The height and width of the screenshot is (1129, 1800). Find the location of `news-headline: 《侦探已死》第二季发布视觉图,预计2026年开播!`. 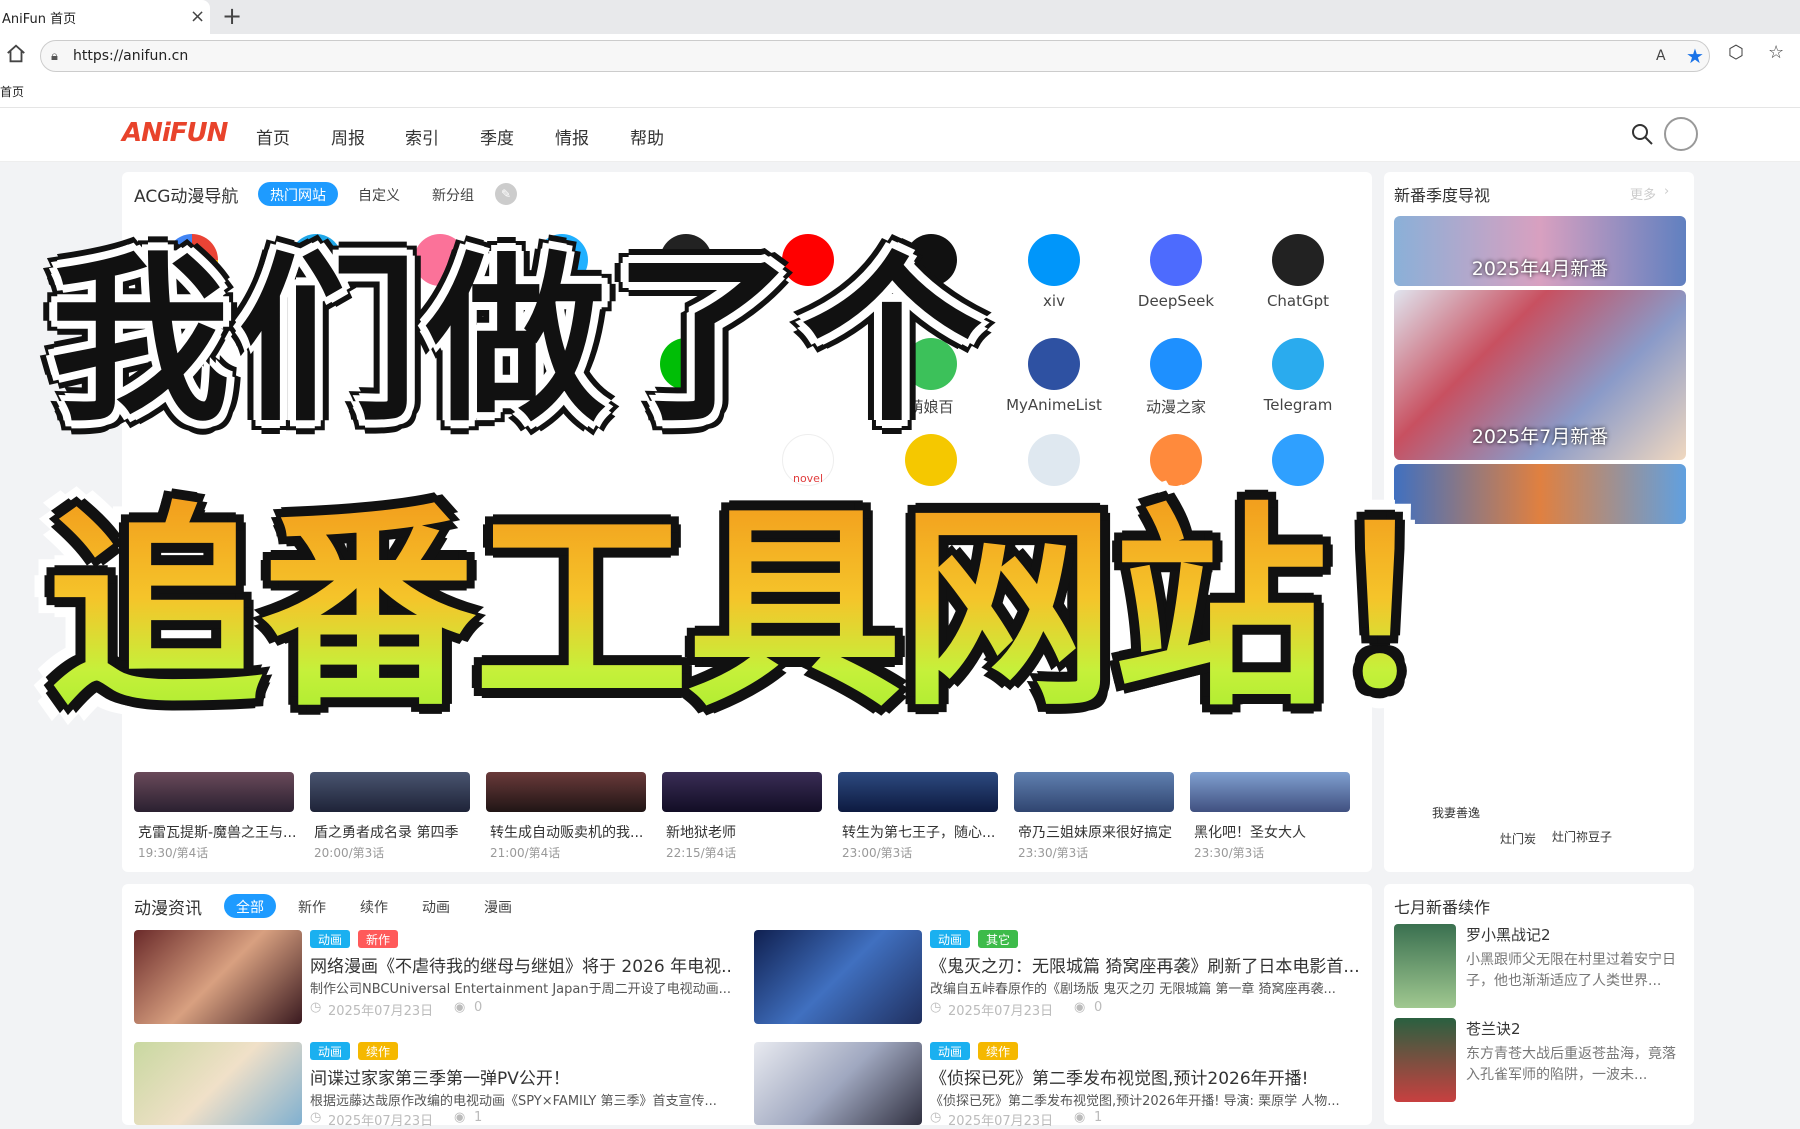

news-headline: 《侦探已死》第二季发布视觉图,预计2026年开播! is located at coordinates (1145, 1076).